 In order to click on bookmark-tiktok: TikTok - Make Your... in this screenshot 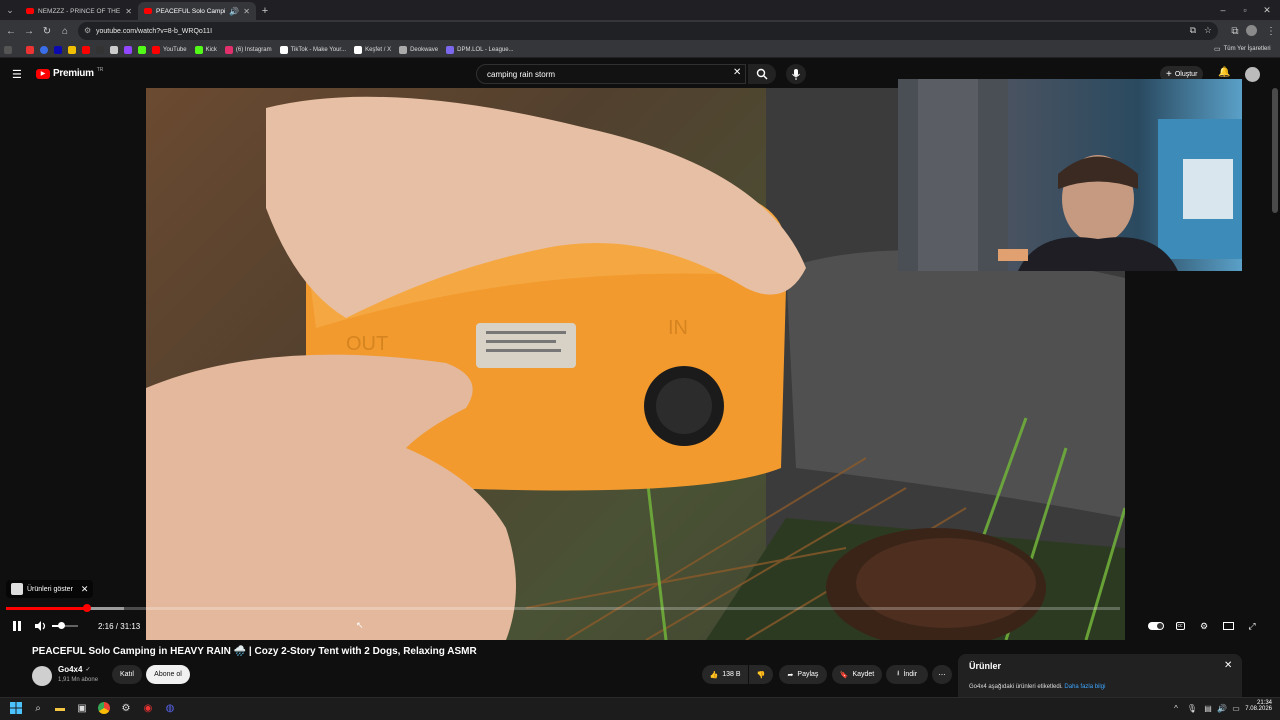, I will do `click(312, 49)`.